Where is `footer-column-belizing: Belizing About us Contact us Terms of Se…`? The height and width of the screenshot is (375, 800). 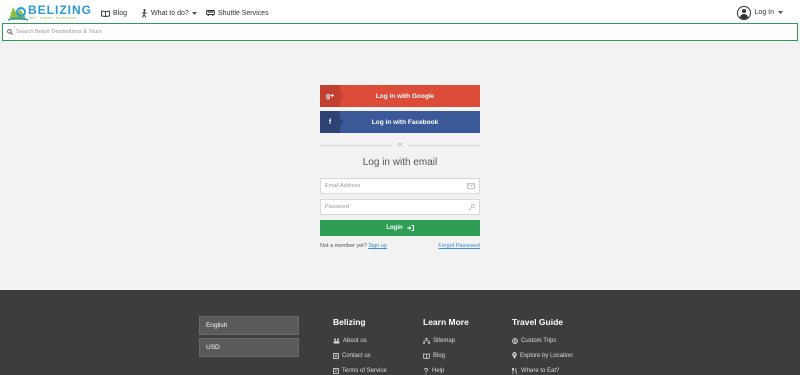 footer-column-belizing: Belizing About us Contact us Terms of Se… is located at coordinates (360, 346).